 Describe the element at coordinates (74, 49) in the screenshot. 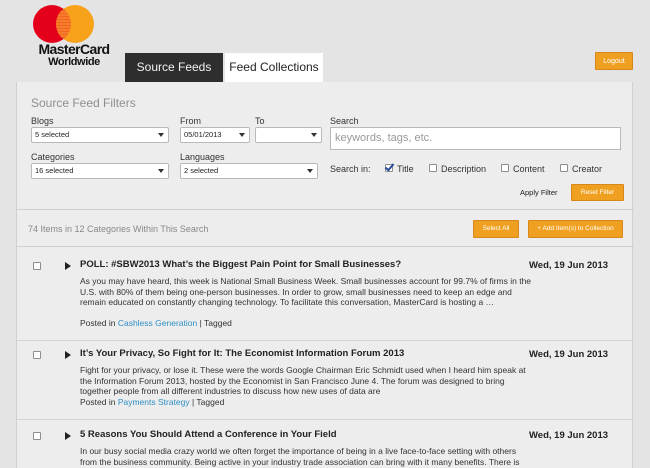

I see `brand-name: MasterCard` at that location.